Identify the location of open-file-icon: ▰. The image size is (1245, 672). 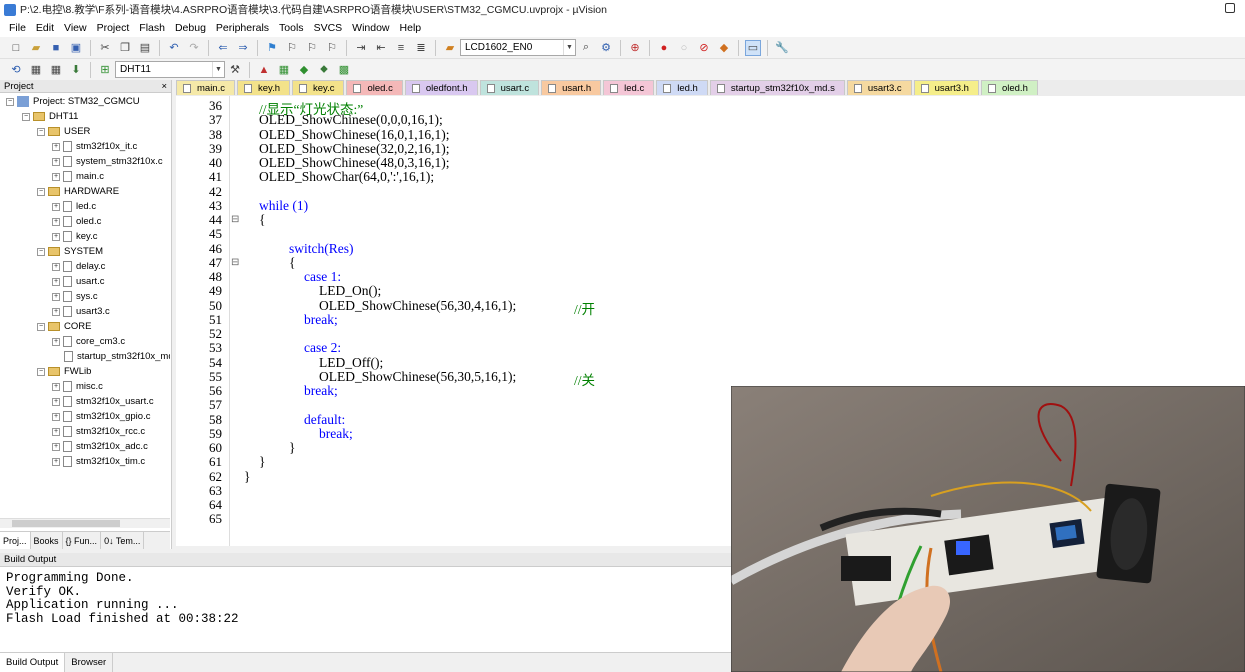
(36, 48).